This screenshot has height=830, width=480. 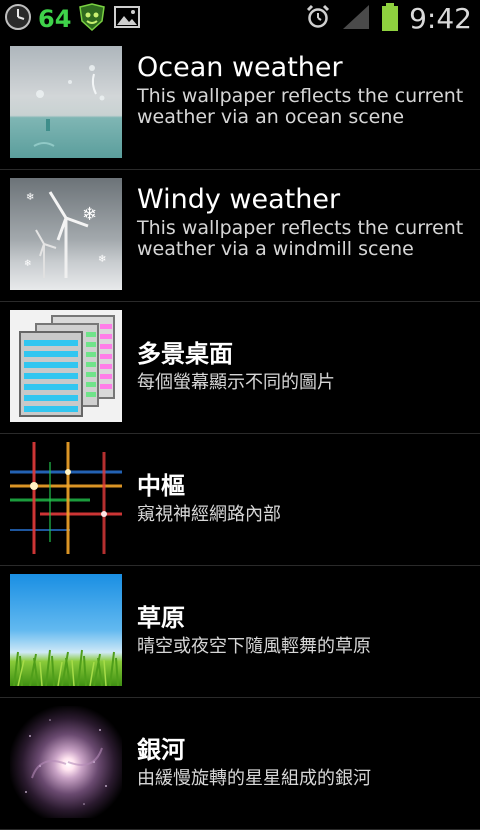 I want to click on item-text: 草原 晴空或夜空下隨風輕舞的草原, so click(x=304, y=618).